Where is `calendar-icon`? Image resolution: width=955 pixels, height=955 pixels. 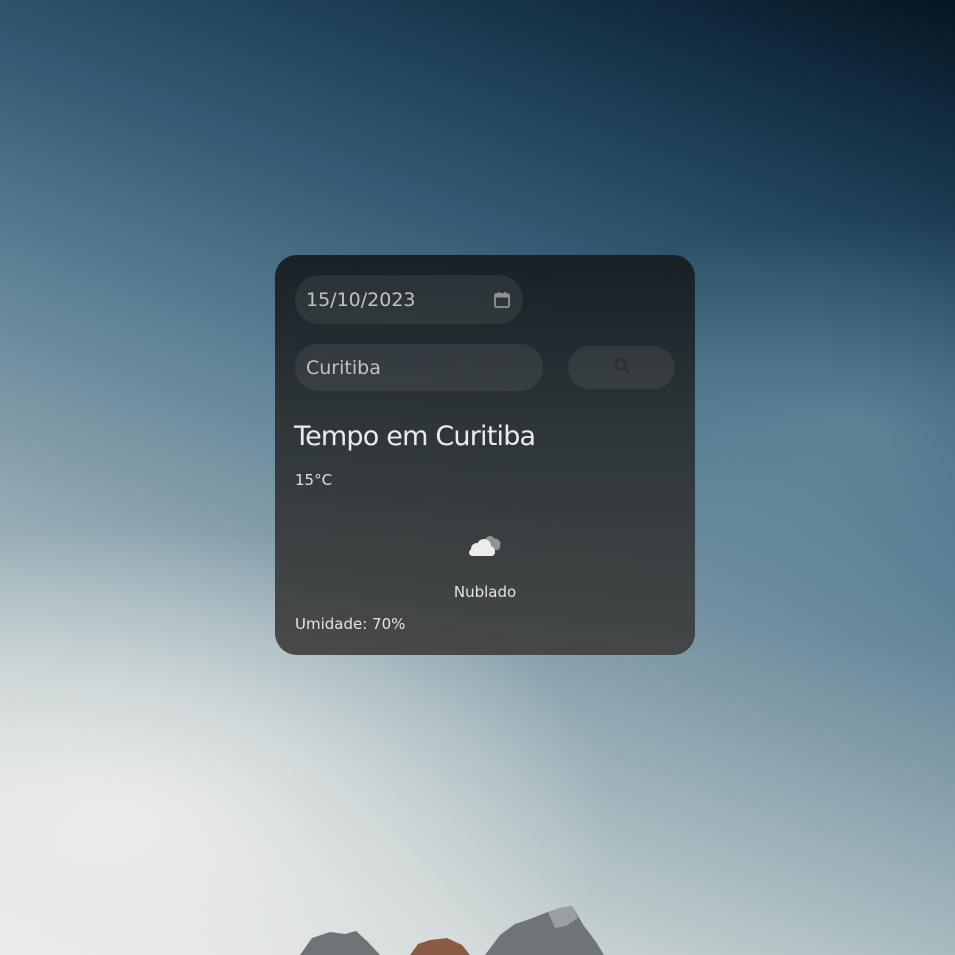
calendar-icon is located at coordinates (502, 300).